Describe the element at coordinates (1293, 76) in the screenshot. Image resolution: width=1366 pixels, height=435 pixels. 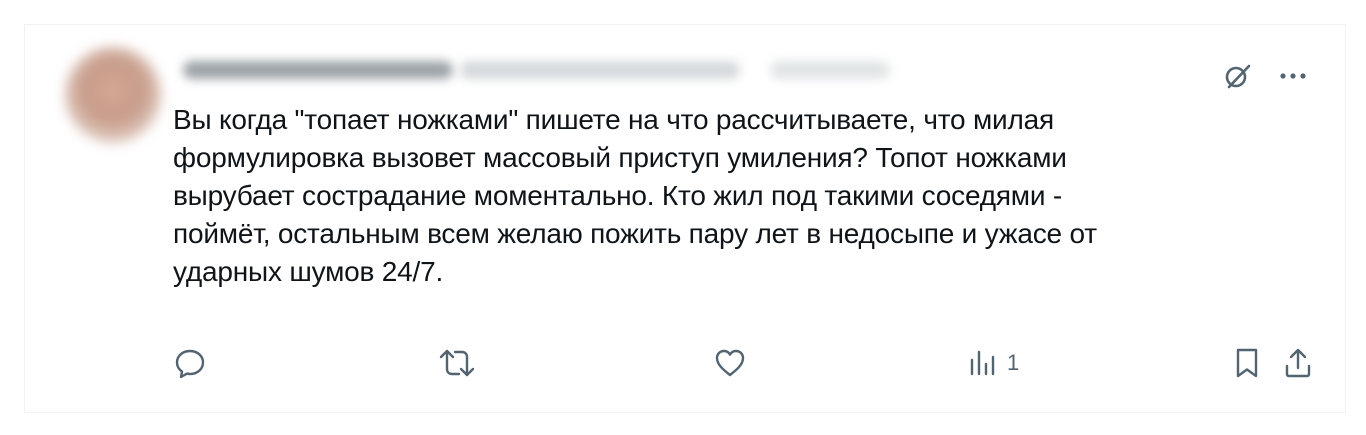
I see `more-icon` at that location.